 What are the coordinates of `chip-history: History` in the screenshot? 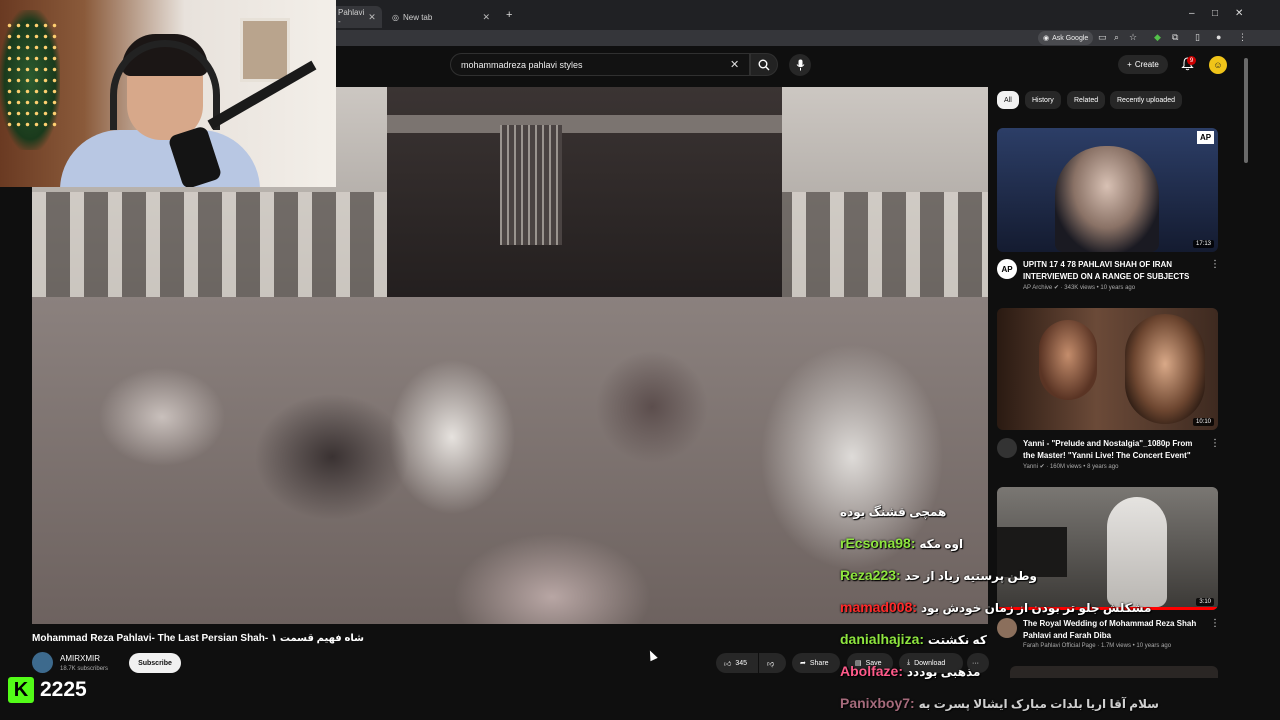 It's located at (1043, 100).